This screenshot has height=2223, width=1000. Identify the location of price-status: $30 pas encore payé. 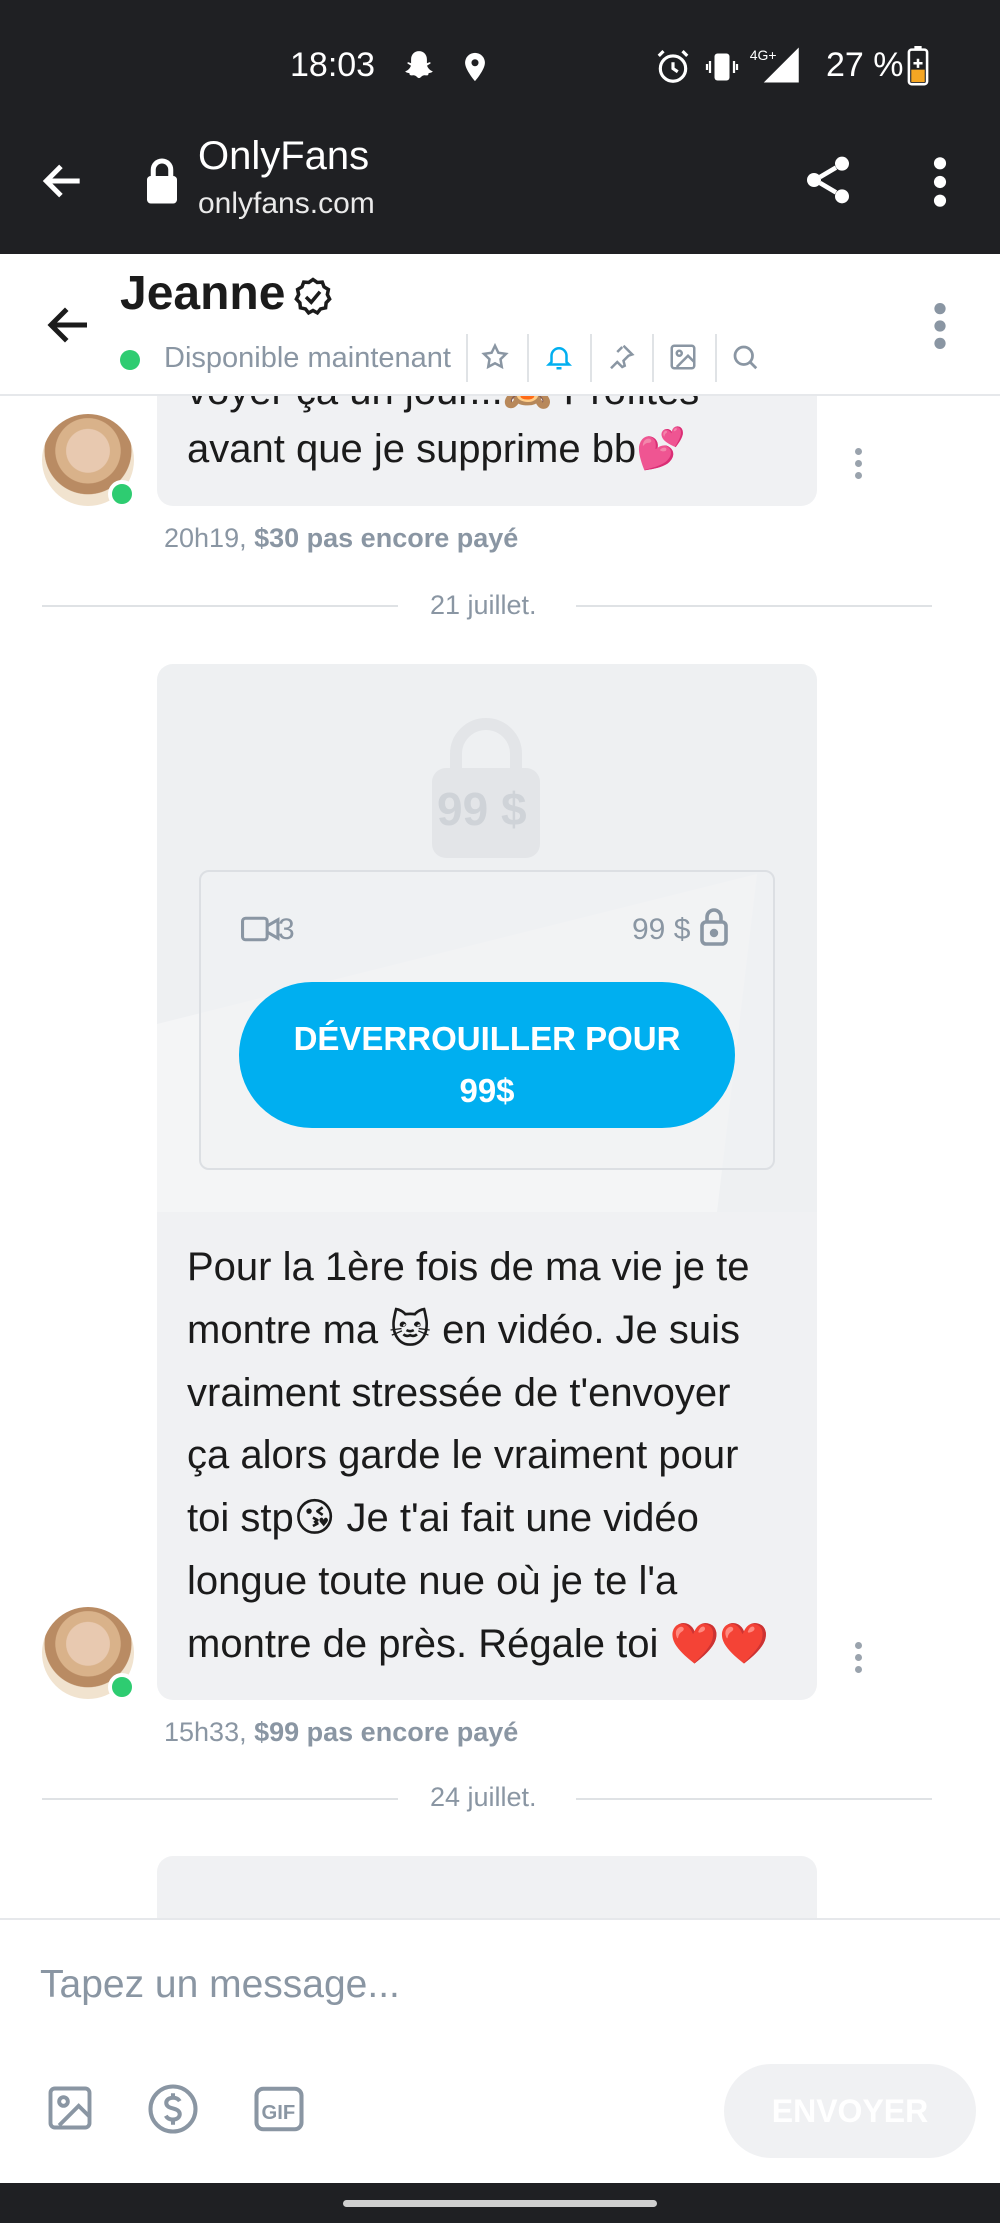
(386, 538).